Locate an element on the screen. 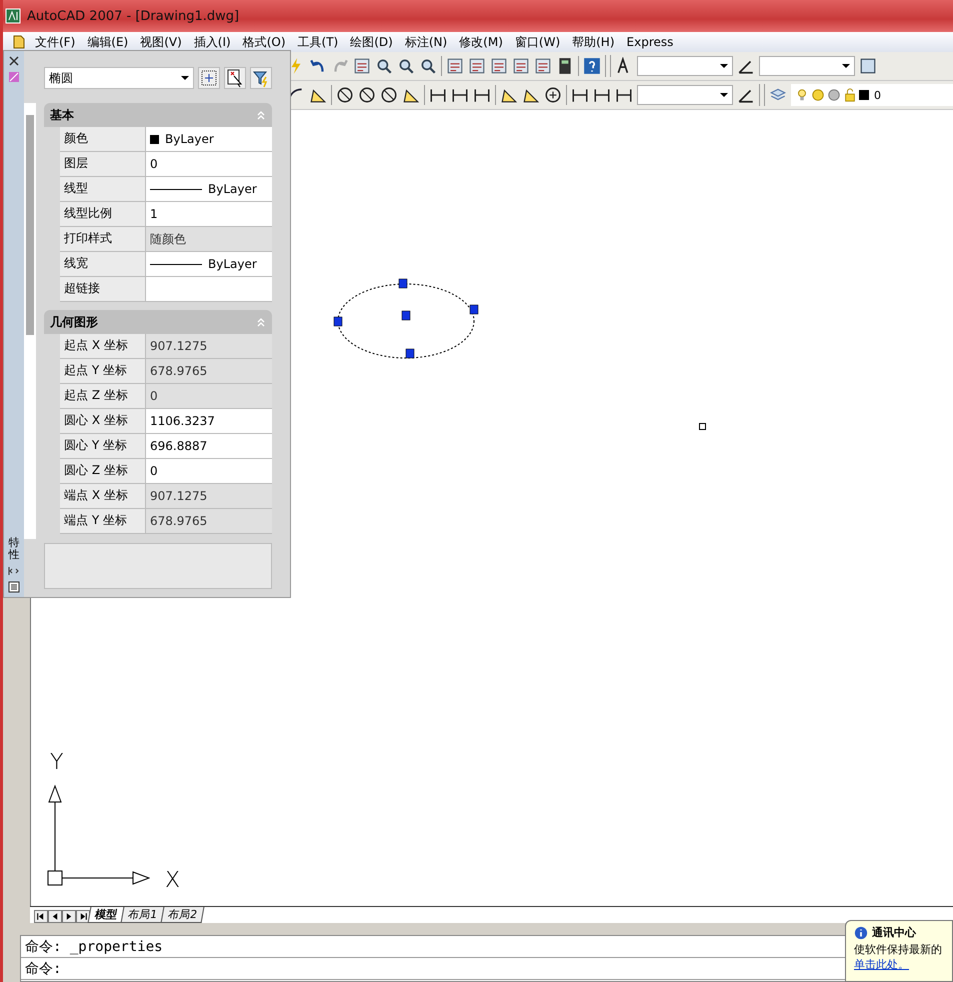  table-style-icon is located at coordinates (868, 66).